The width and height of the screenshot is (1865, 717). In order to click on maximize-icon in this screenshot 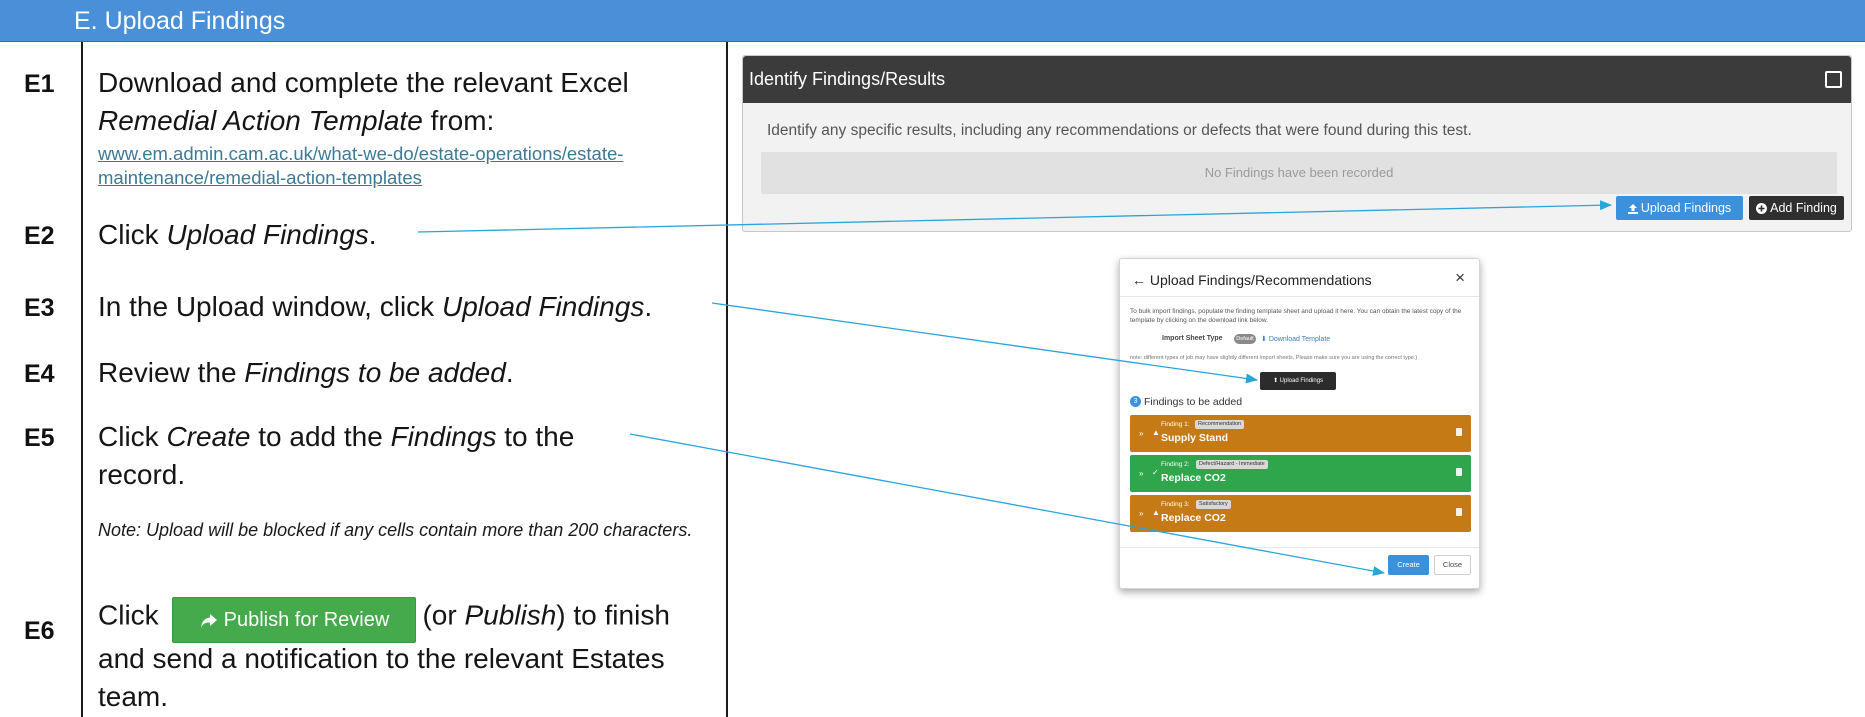, I will do `click(1833, 79)`.